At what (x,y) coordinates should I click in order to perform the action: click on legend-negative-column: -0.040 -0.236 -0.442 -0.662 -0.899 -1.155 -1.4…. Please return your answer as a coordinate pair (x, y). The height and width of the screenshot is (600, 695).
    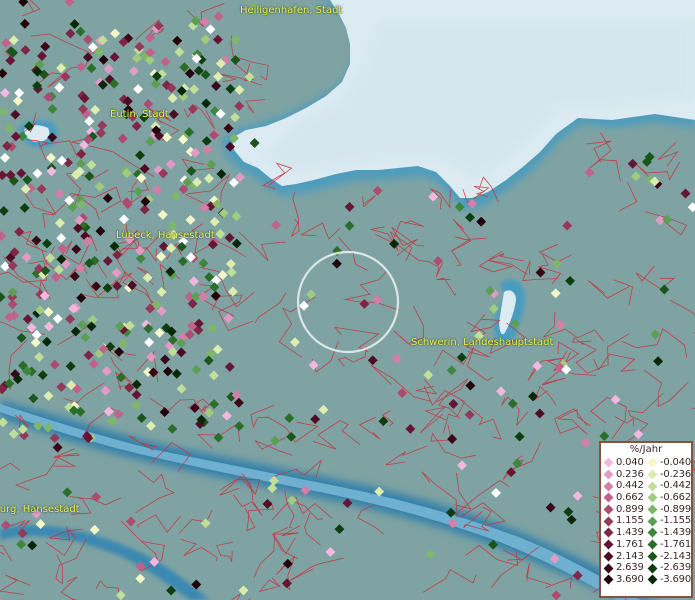
    Looking at the image, I should click on (669, 521).